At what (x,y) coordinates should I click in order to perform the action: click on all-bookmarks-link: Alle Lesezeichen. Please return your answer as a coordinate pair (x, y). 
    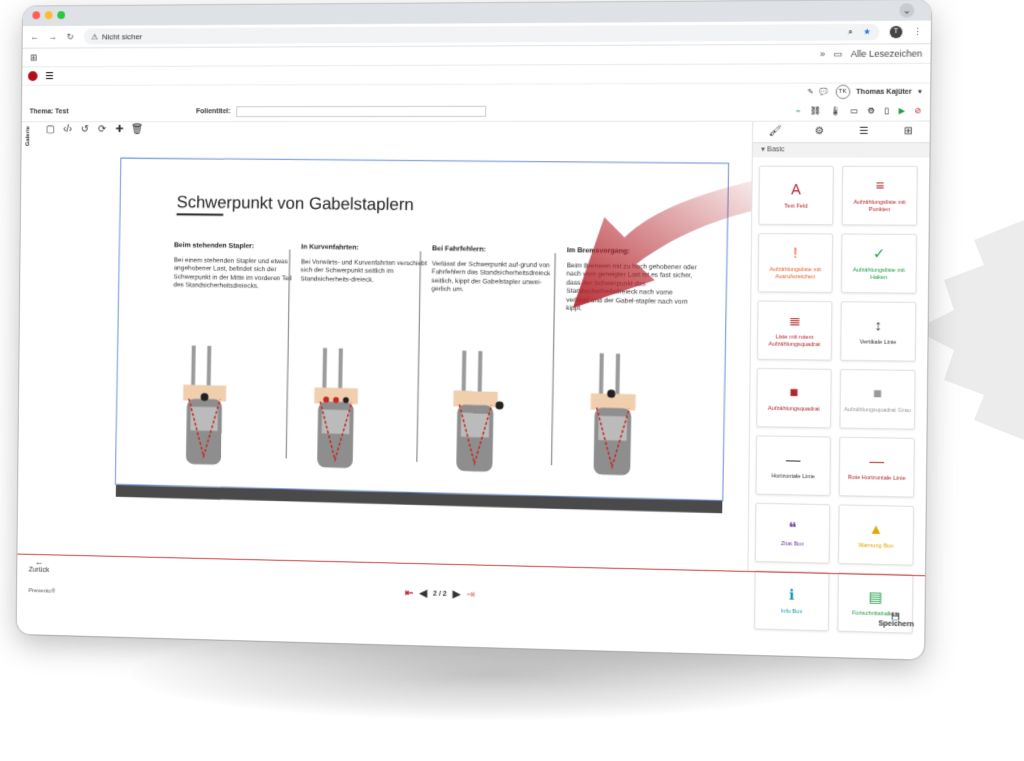
    Looking at the image, I should click on (887, 53).